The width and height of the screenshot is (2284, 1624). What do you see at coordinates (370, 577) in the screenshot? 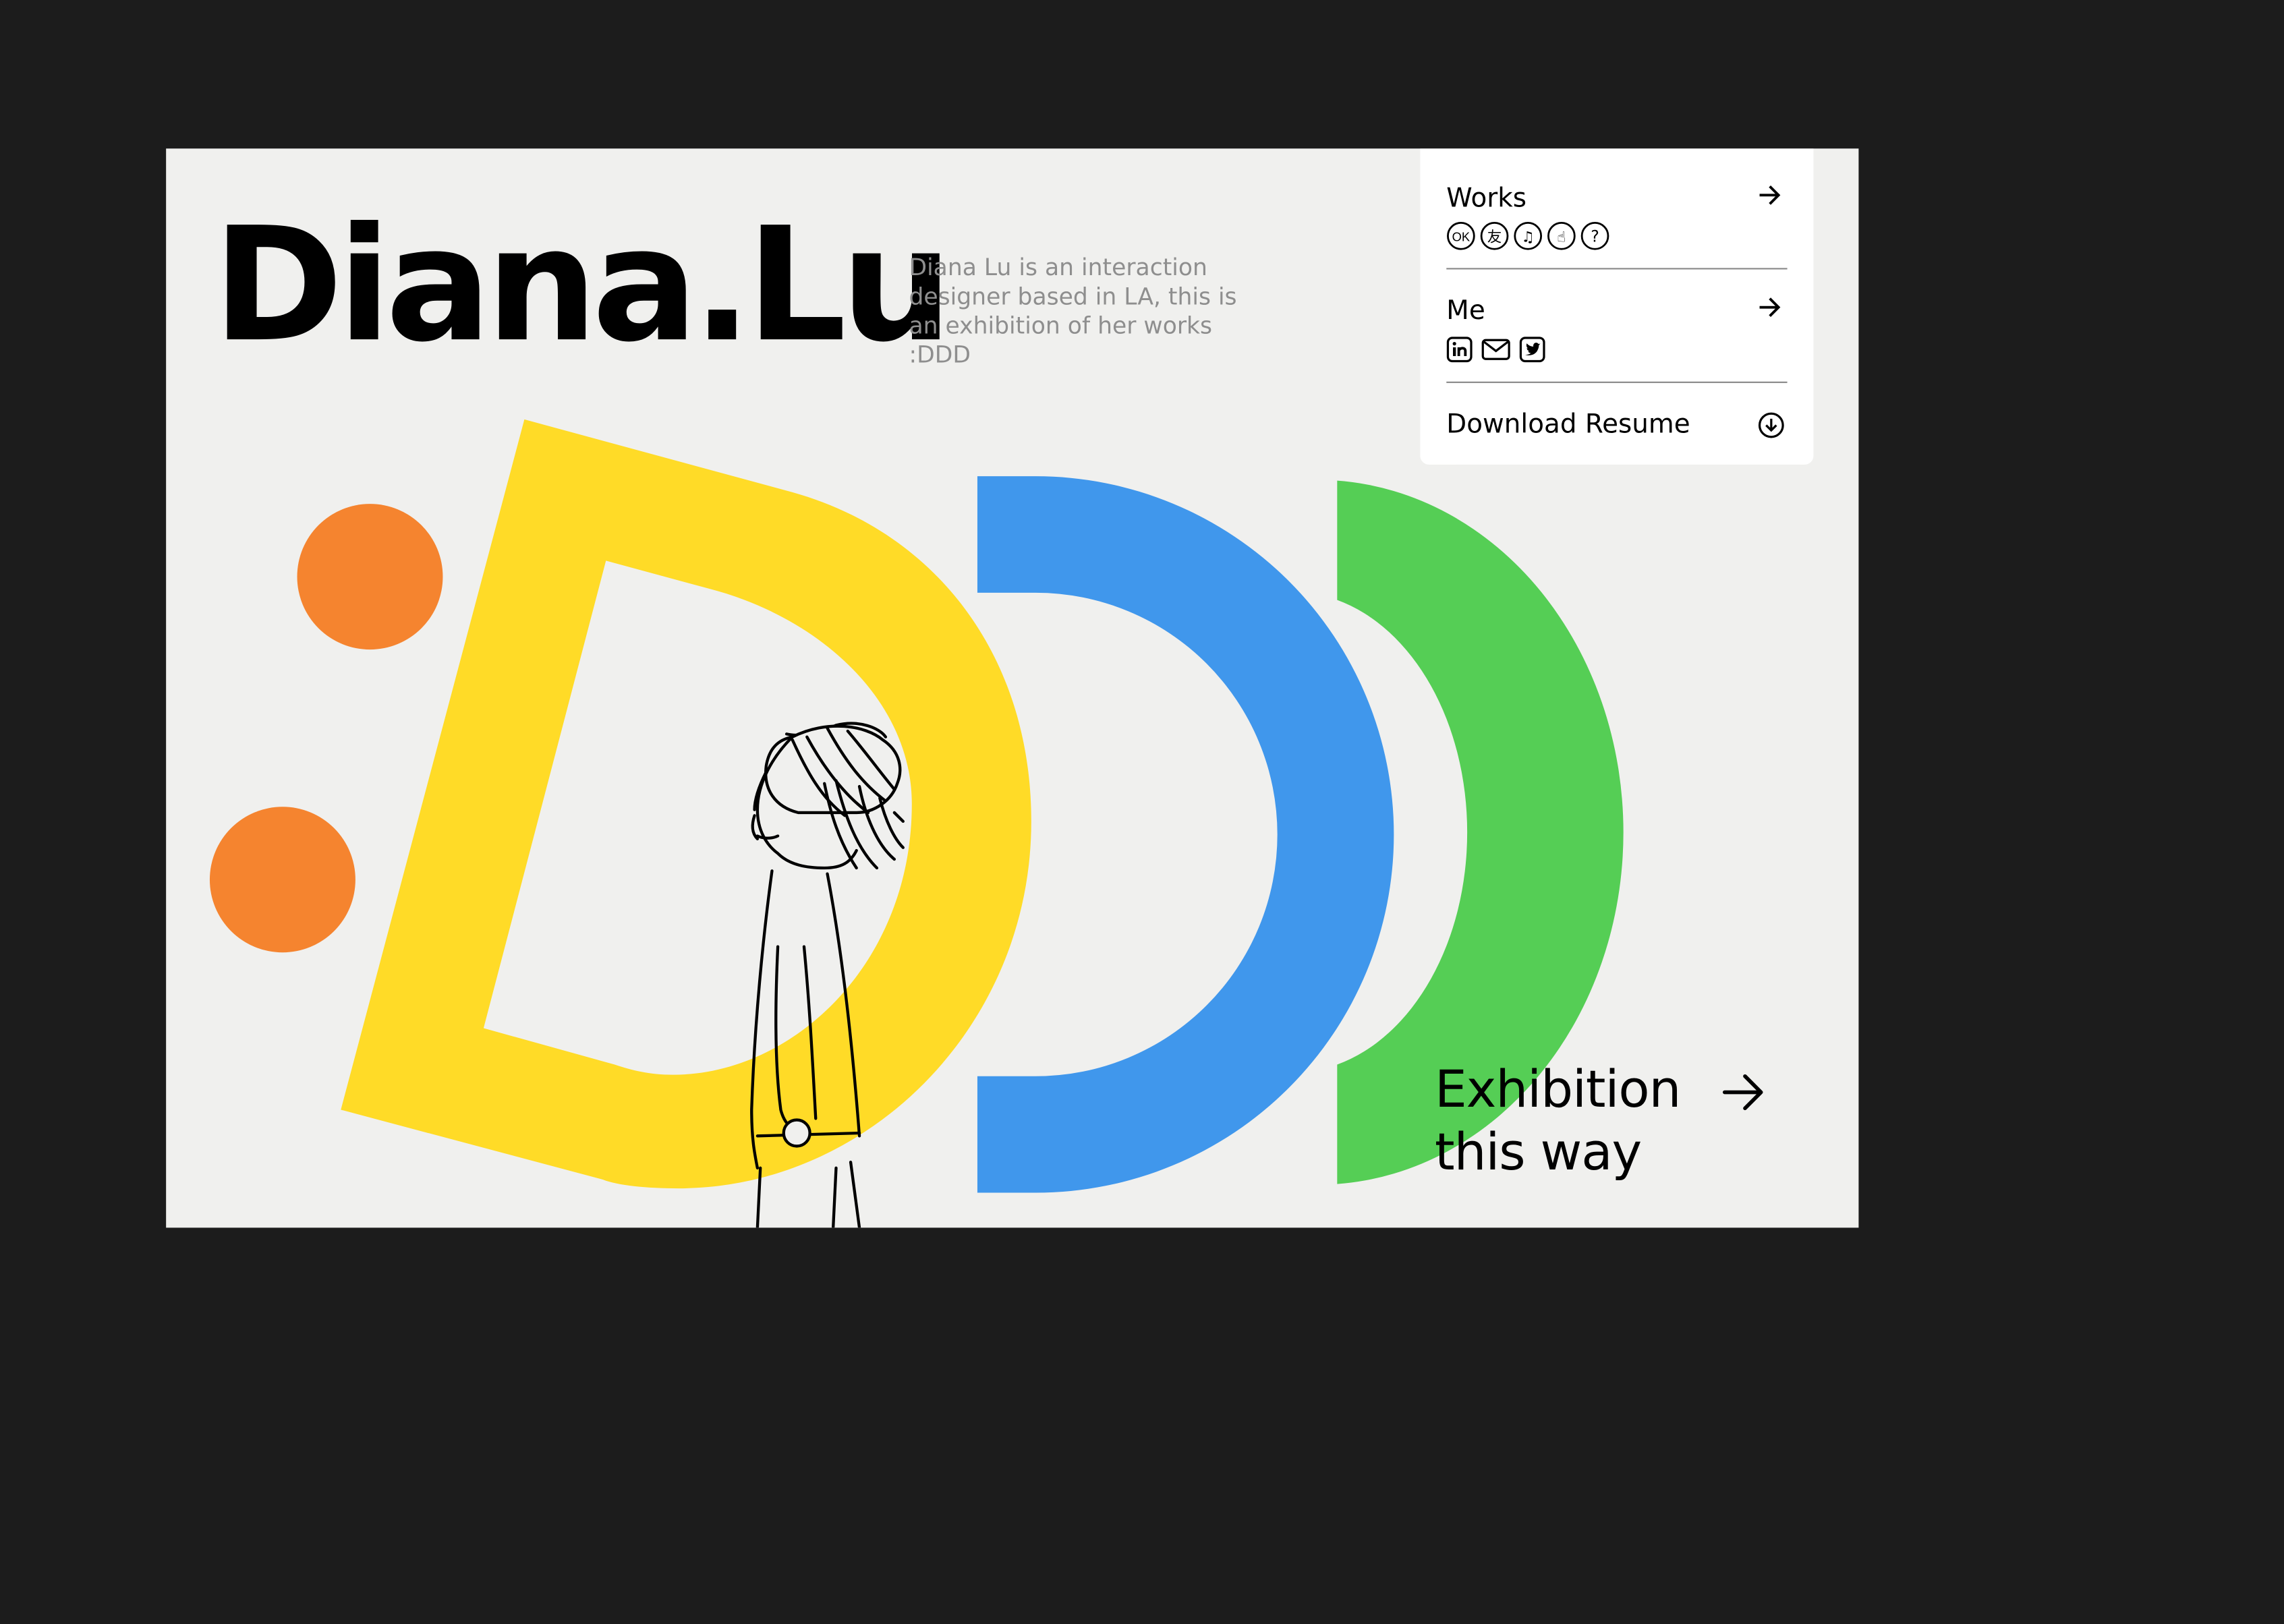
I see `orange-dot-top` at bounding box center [370, 577].